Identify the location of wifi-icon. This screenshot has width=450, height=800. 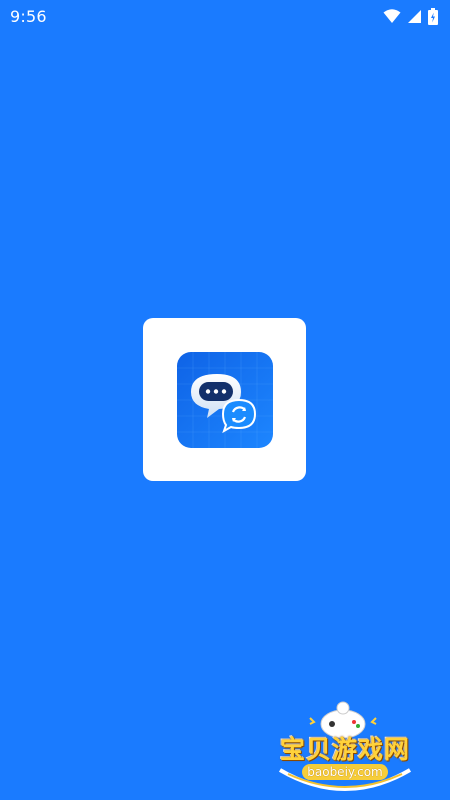
(392, 16).